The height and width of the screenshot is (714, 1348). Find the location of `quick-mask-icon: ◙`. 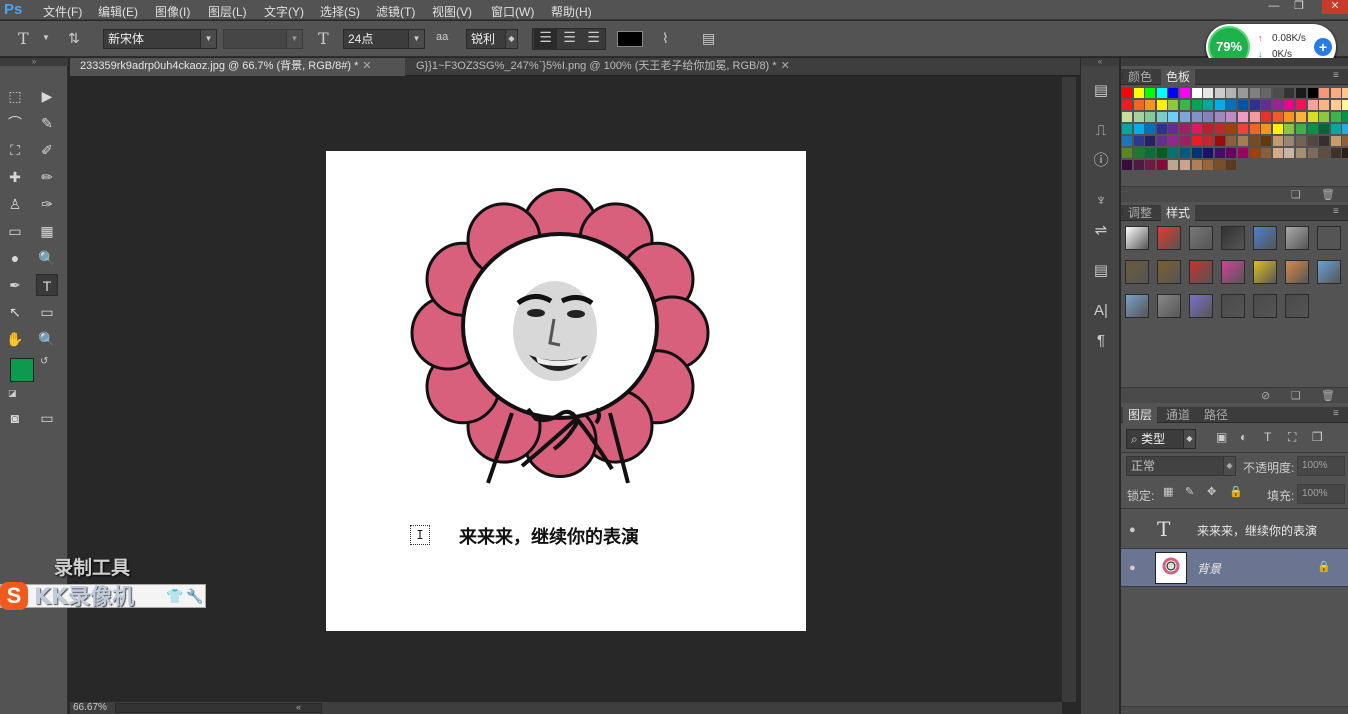

quick-mask-icon: ◙ is located at coordinates (15, 418).